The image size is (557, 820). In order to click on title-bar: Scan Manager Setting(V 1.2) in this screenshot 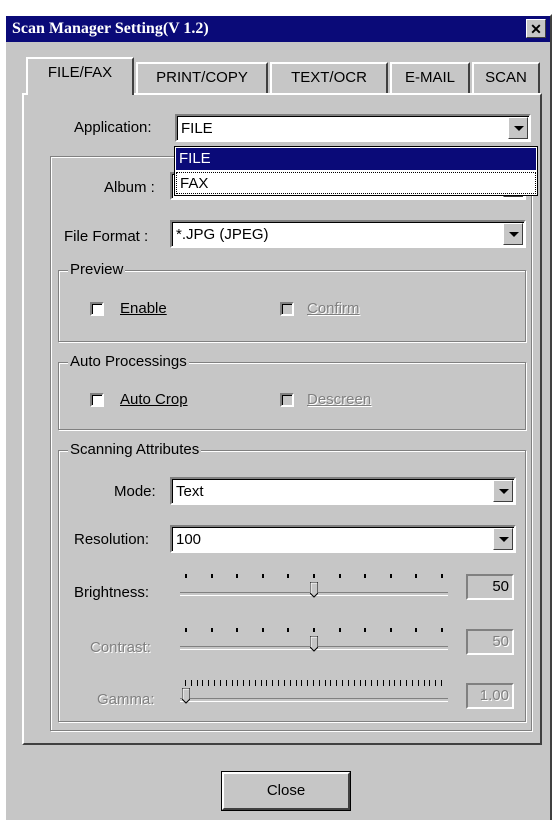, I will do `click(278, 29)`.